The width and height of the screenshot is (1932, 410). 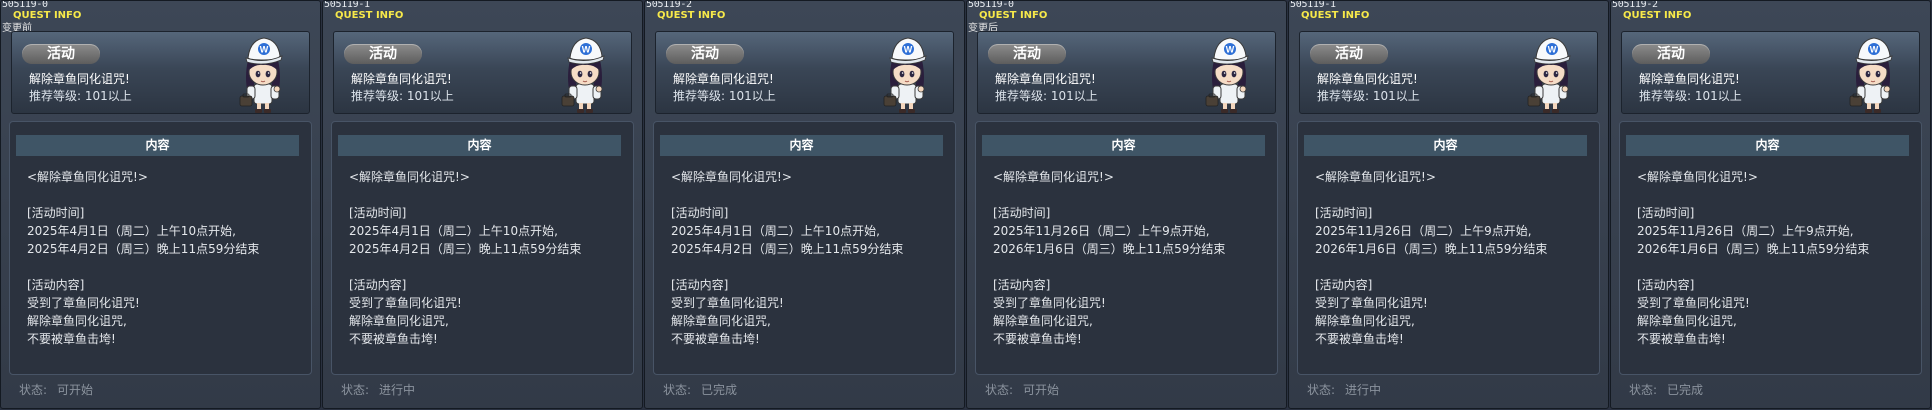 I want to click on status-line: 状态: 进行中, so click(x=383, y=390).